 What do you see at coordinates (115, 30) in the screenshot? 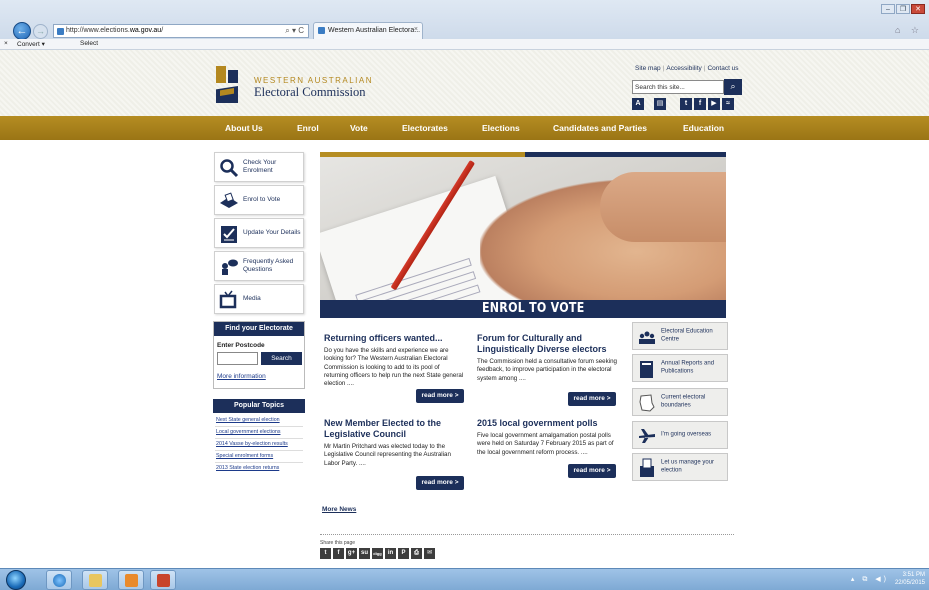
I see `address-text: http://www.elections.wa.gov.au/` at bounding box center [115, 30].